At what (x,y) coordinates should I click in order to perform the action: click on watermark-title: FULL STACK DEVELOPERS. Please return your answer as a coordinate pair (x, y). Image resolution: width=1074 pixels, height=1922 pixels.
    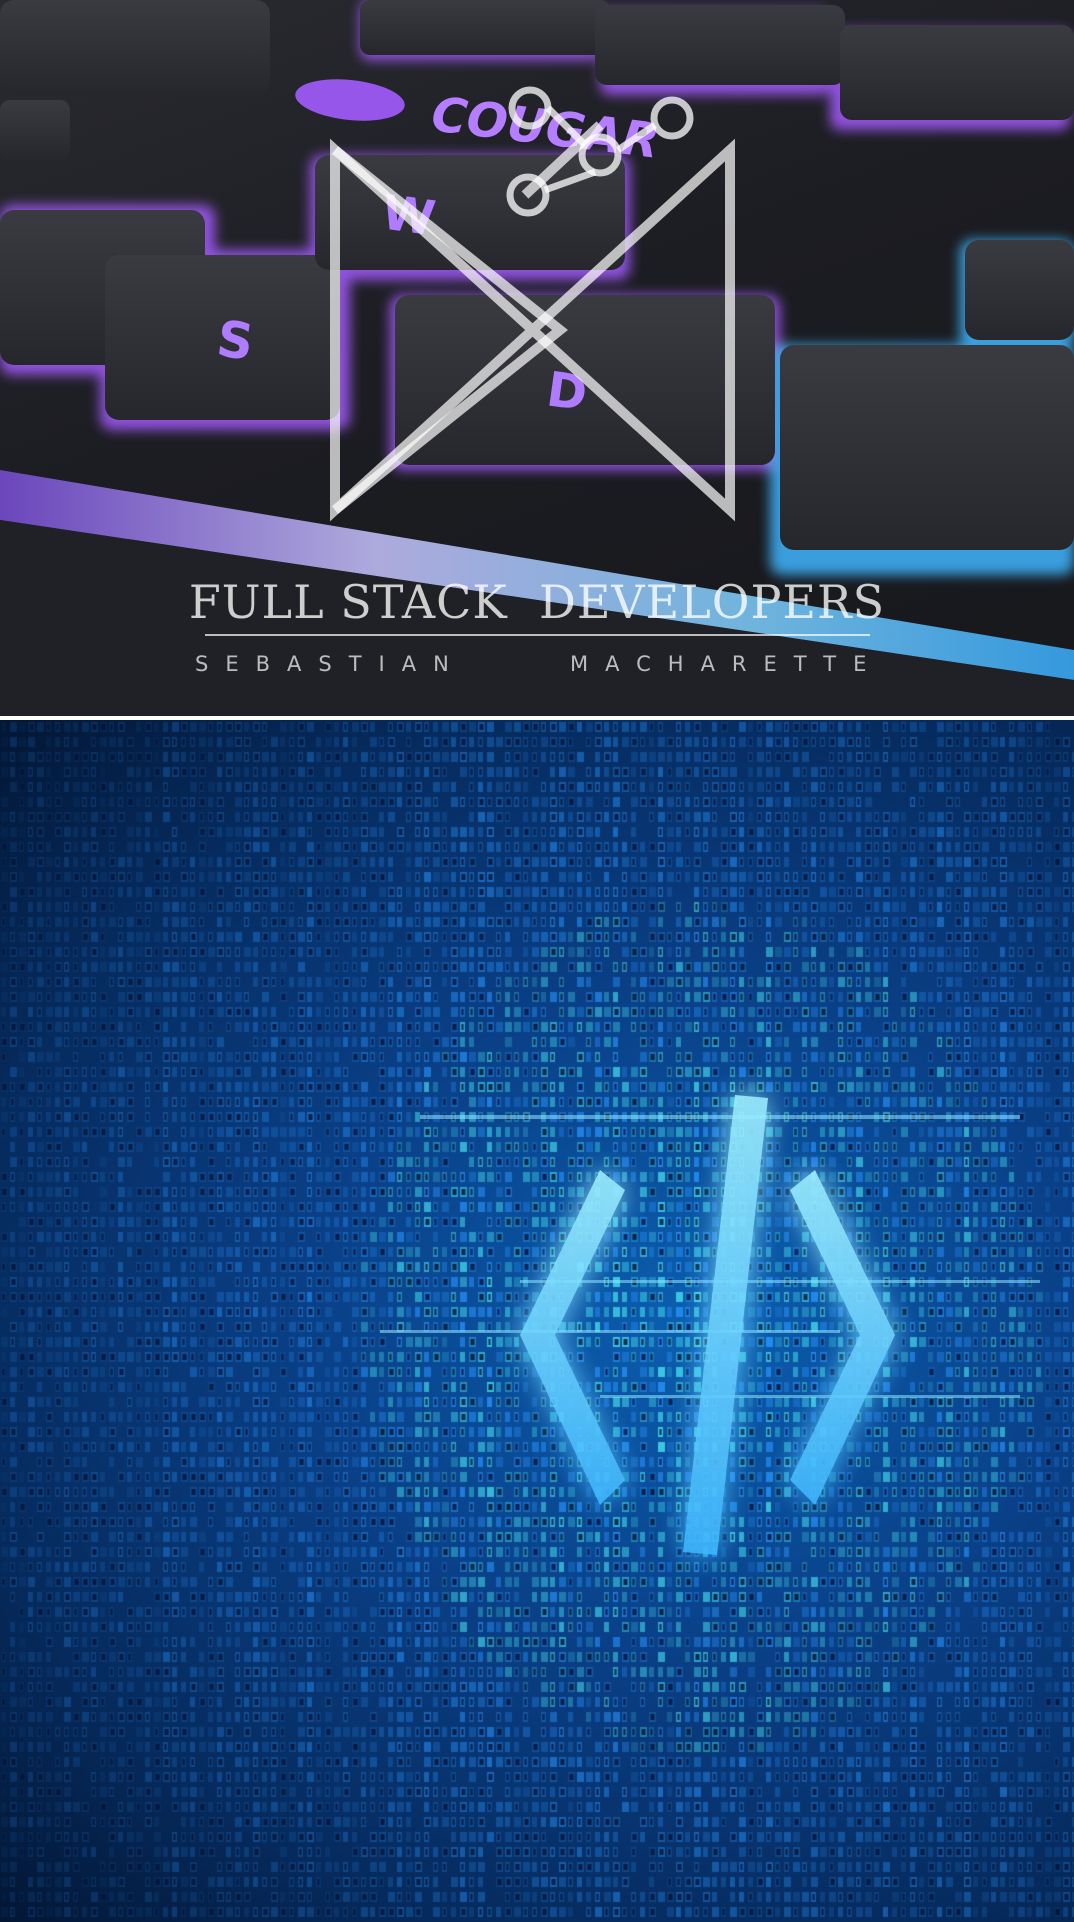
    Looking at the image, I should click on (537, 602).